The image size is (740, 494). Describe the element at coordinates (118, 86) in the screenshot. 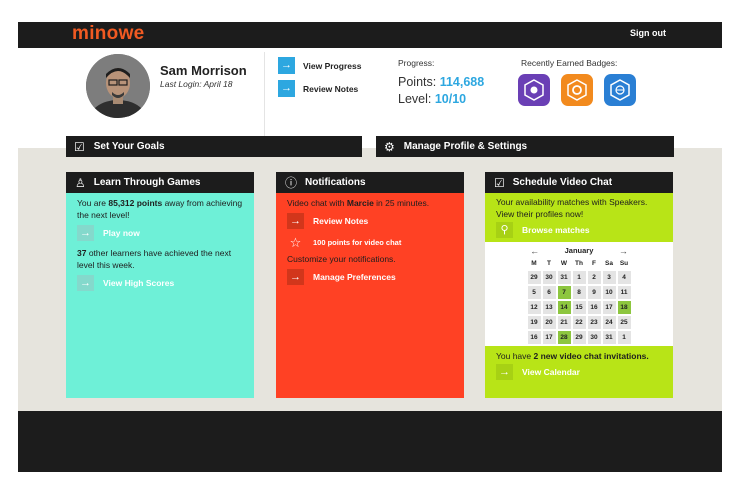

I see `avatar` at that location.